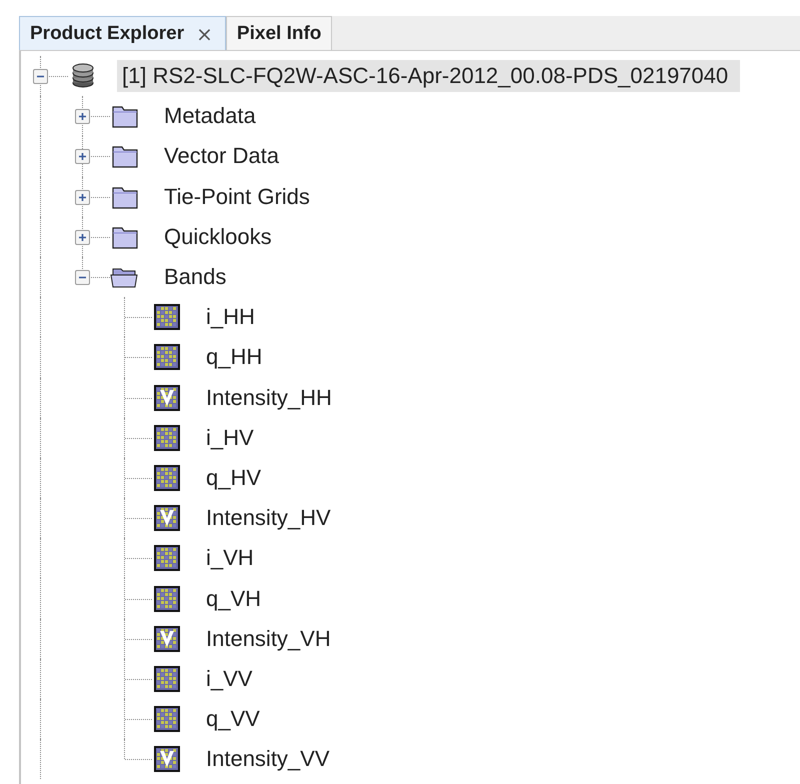 The height and width of the screenshot is (784, 800). Describe the element at coordinates (269, 398) in the screenshot. I see `tree-item: Intensity_HH` at that location.